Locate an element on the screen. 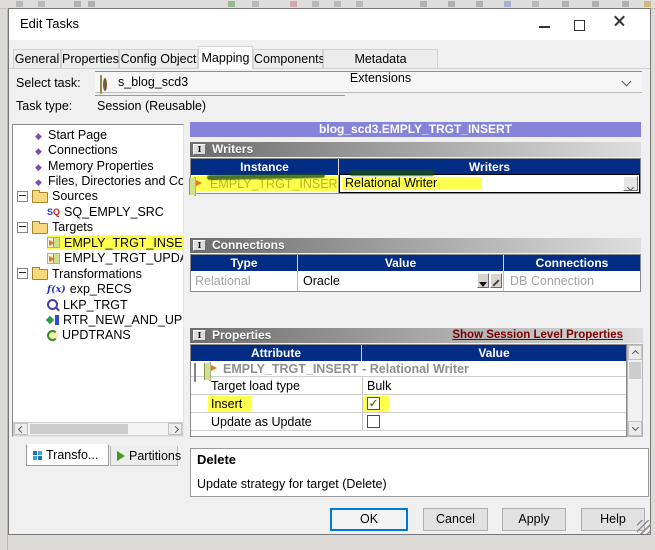 This screenshot has width=655, height=550. dropdown-button is located at coordinates (630, 184).